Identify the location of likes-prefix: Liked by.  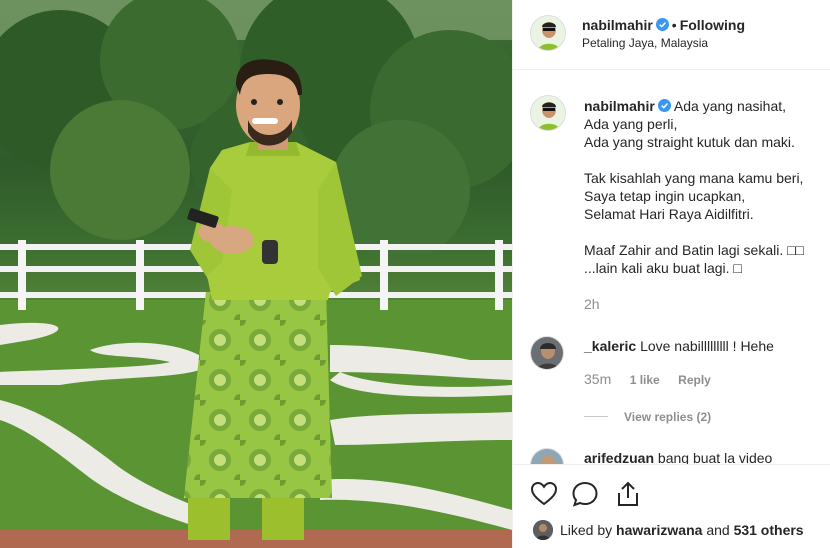
(586, 530).